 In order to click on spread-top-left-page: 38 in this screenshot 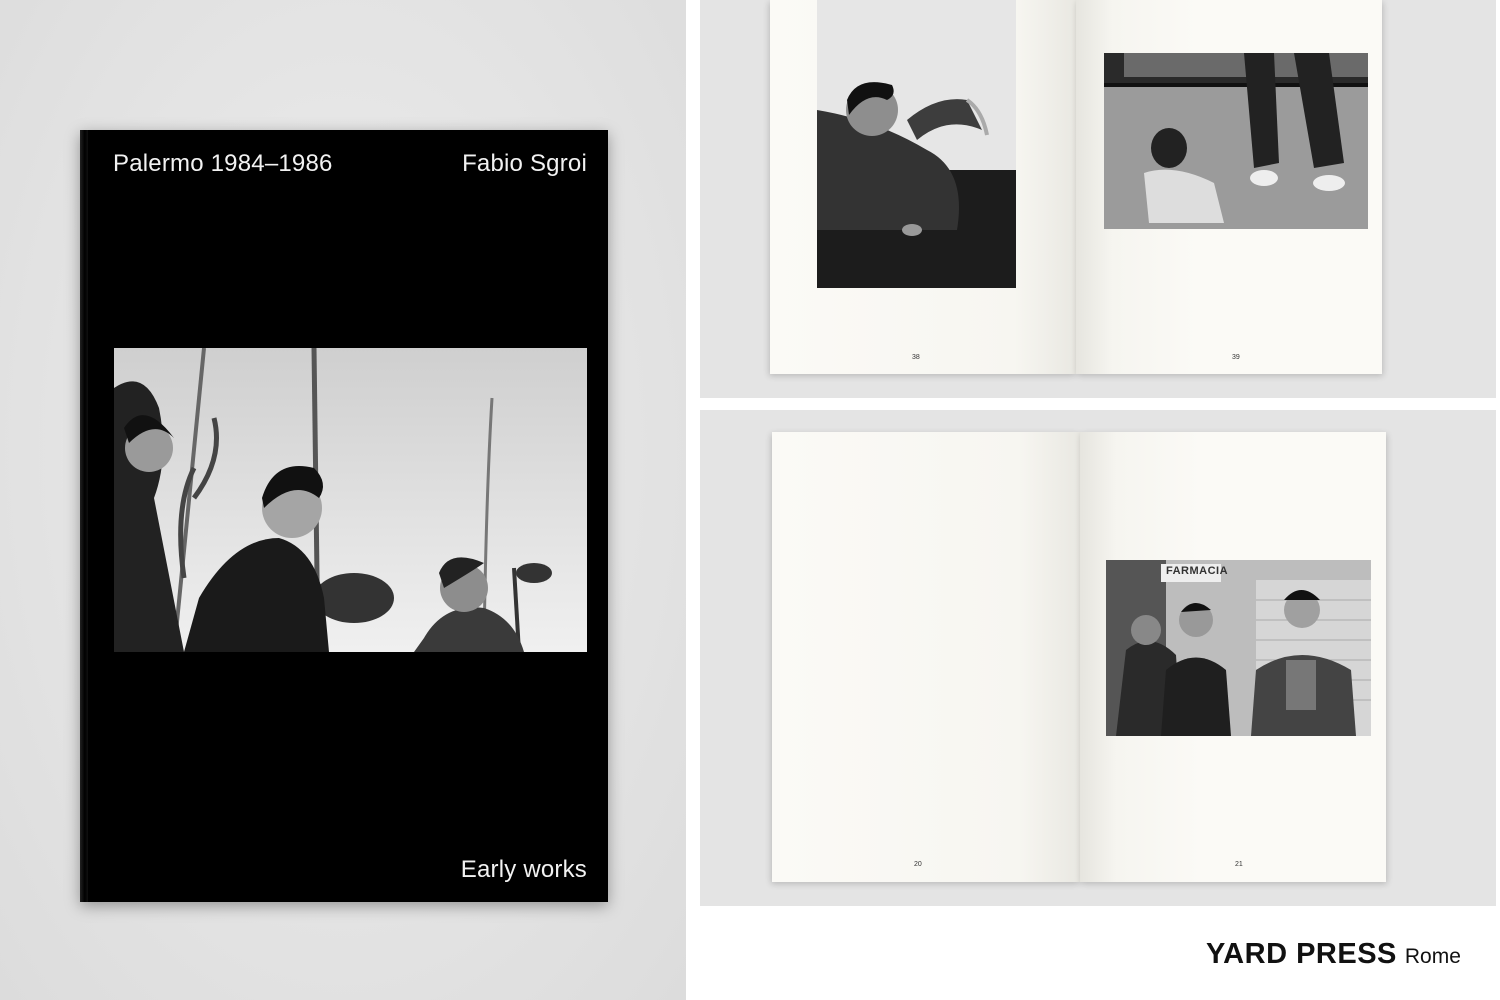, I will do `click(923, 187)`.